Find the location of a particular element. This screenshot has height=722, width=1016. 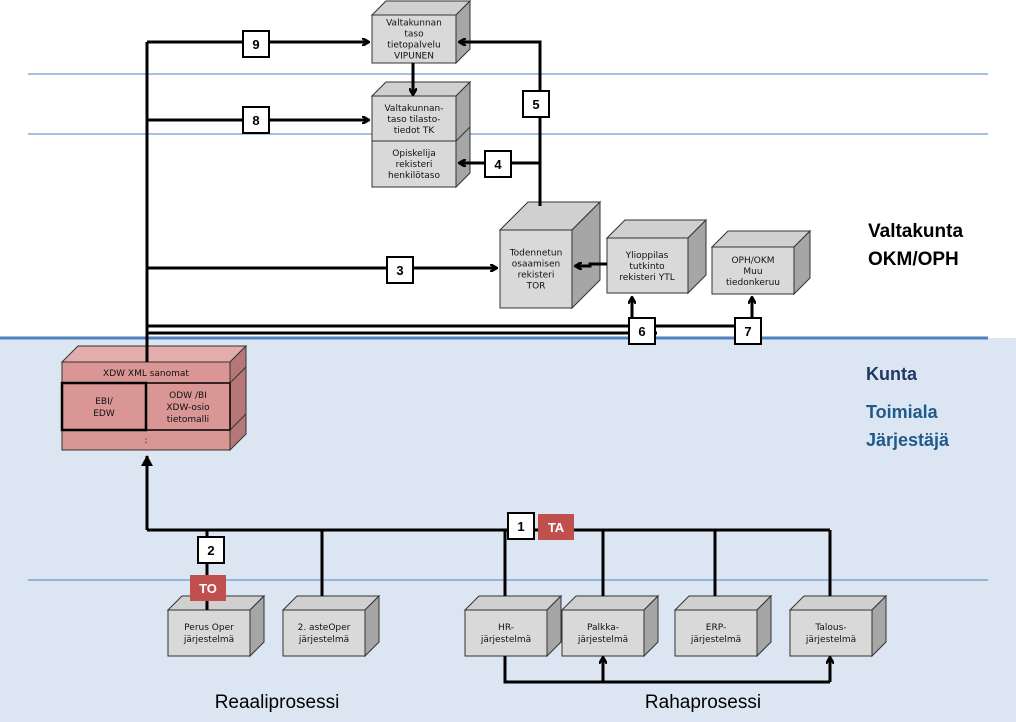

flow-label-4: 4 is located at coordinates (498, 164).